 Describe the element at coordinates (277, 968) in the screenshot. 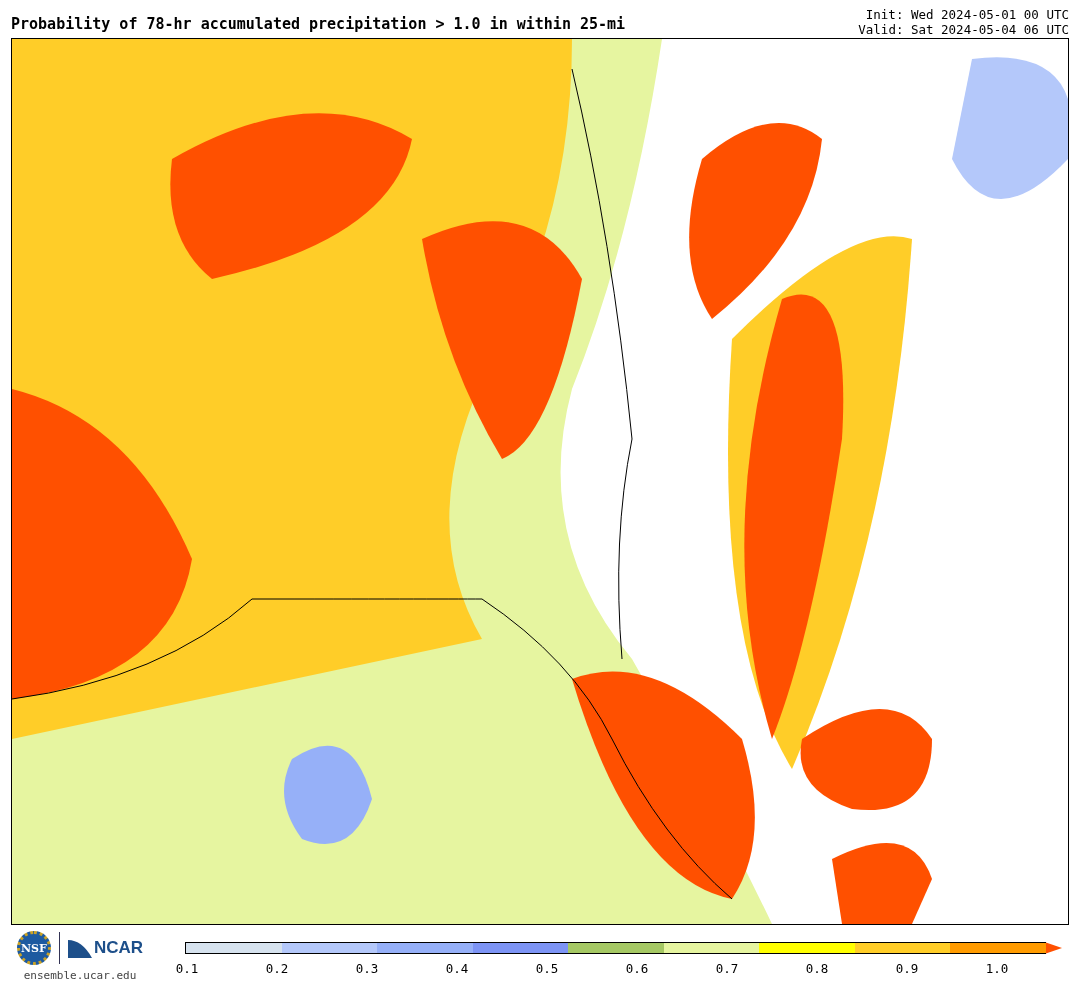

I see `tick-label: 0.2` at that location.